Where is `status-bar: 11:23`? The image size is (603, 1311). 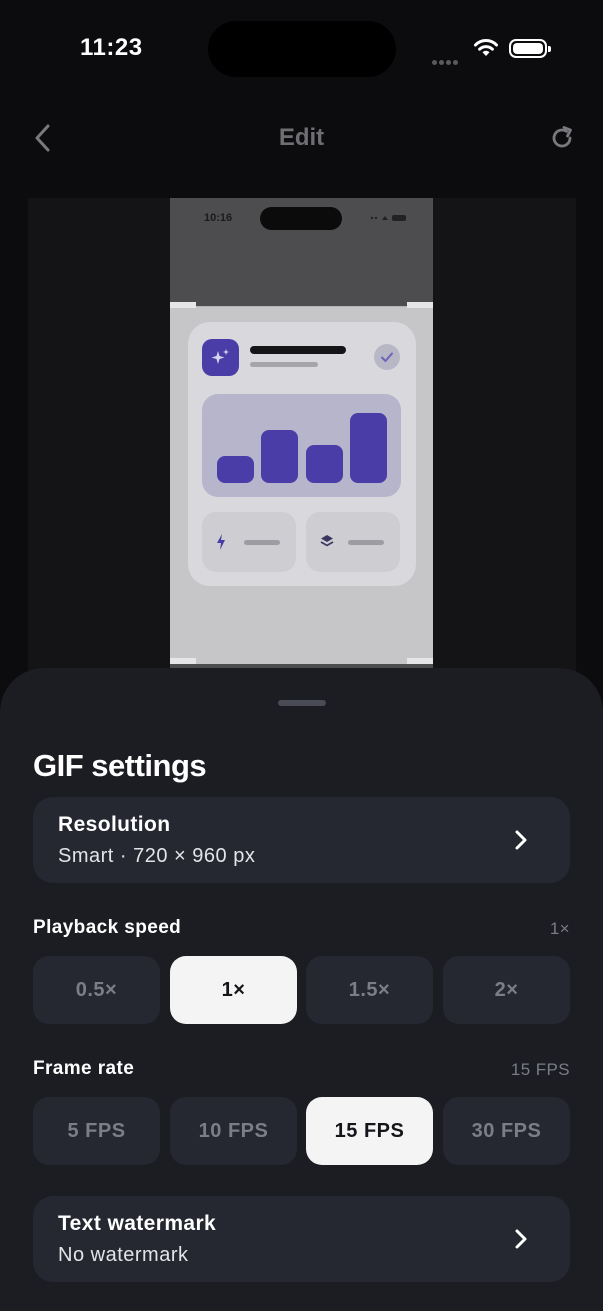 status-bar: 11:23 is located at coordinates (301, 50).